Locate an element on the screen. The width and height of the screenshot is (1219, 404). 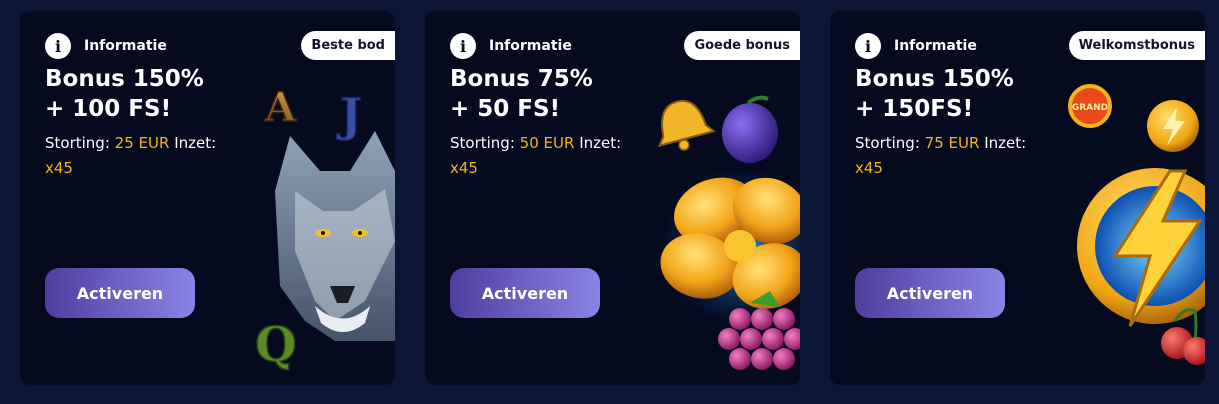
letter-q-icon: Q is located at coordinates (275, 345).